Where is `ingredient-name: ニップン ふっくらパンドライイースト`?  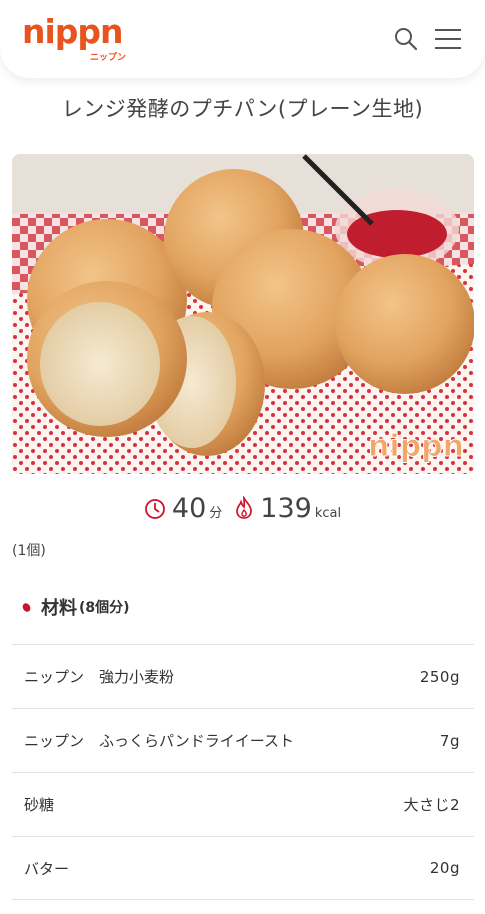
ingredient-name: ニップン ふっくらパンドライイースト is located at coordinates (159, 741).